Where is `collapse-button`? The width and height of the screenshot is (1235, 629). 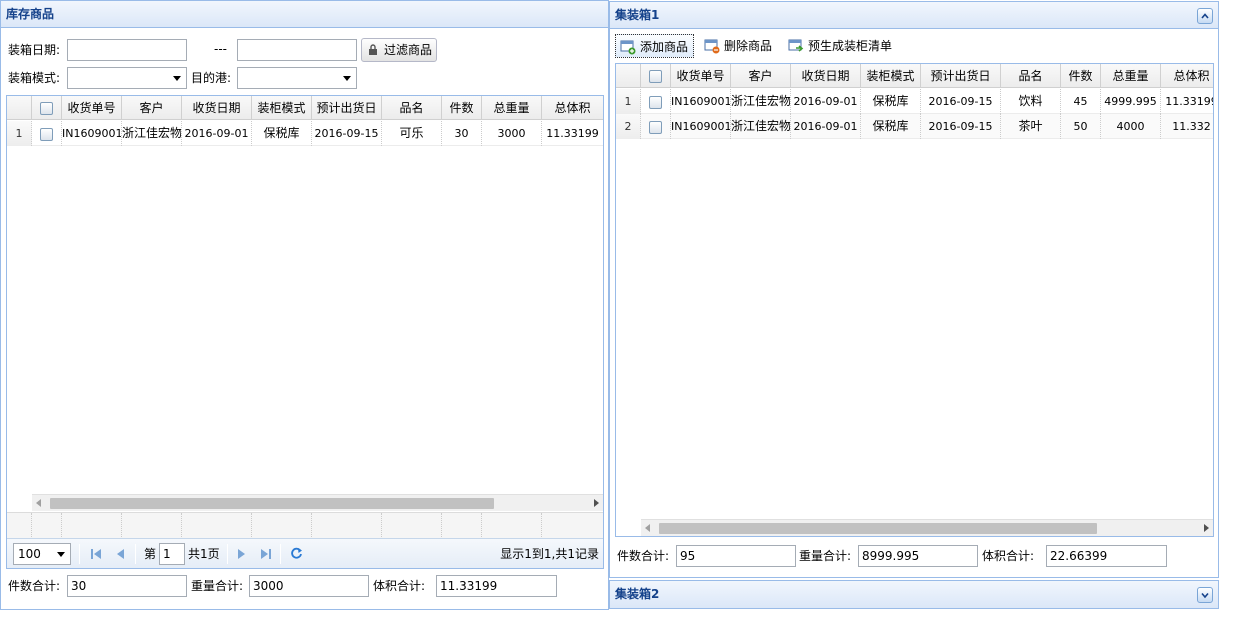
collapse-button is located at coordinates (1205, 16).